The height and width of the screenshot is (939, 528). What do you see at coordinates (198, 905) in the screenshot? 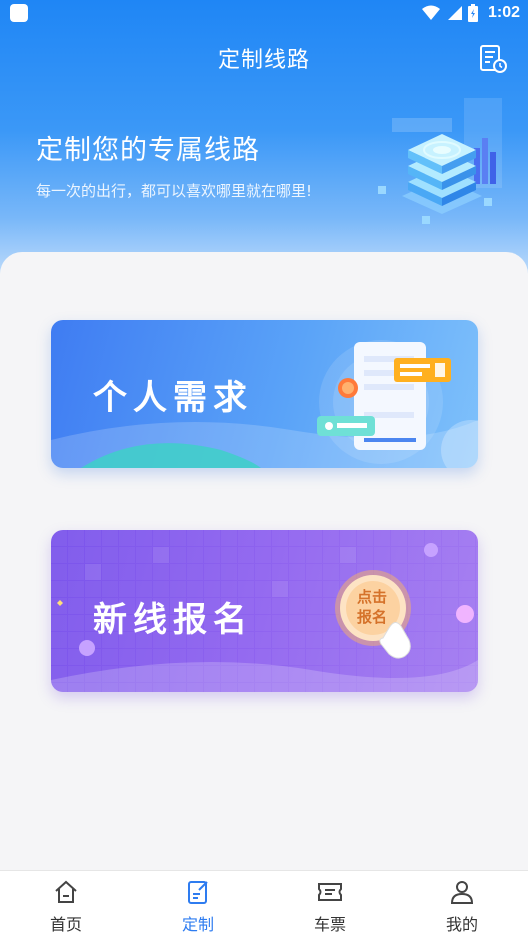
I see `tab-custom: 定制` at bounding box center [198, 905].